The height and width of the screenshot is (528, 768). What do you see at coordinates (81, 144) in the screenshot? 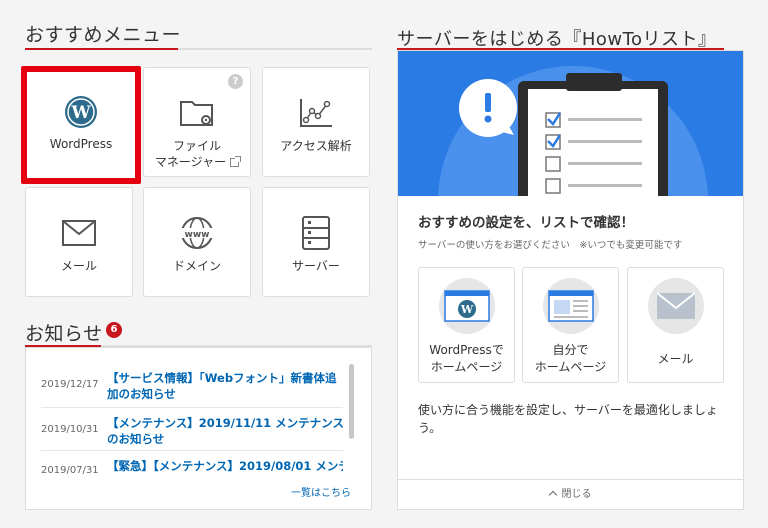
I see `tile-label: WordPress` at bounding box center [81, 144].